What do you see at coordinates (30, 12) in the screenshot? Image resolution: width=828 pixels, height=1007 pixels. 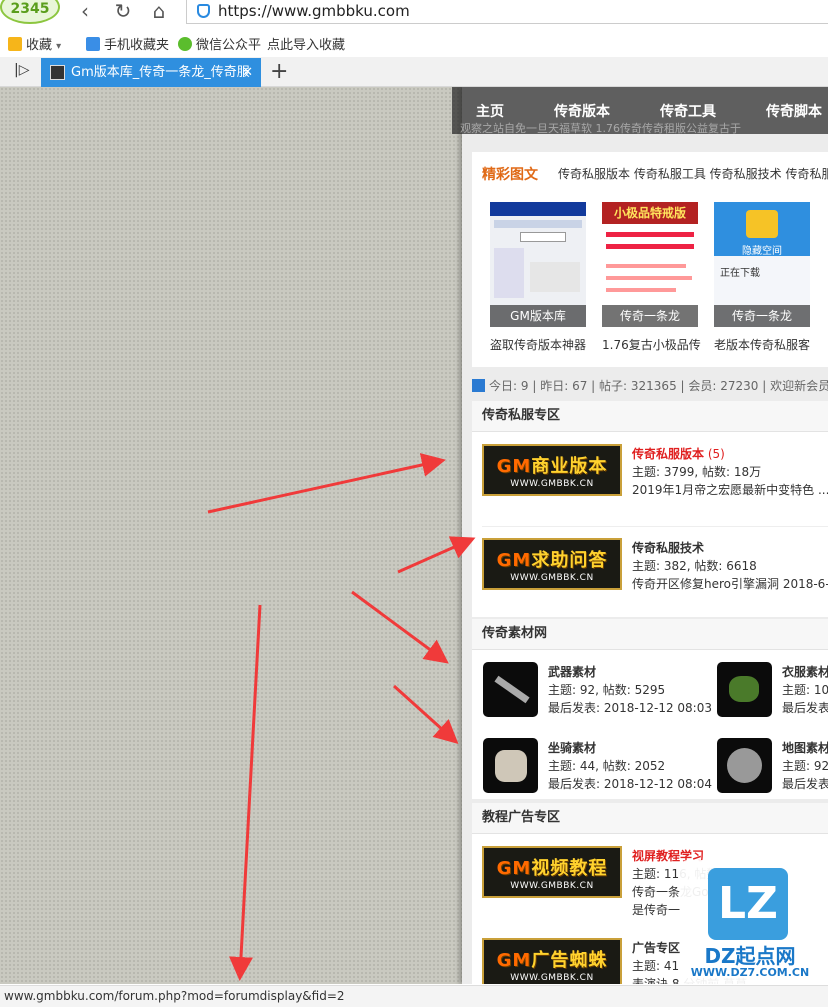 I see `browser-logo: 2345` at bounding box center [30, 12].